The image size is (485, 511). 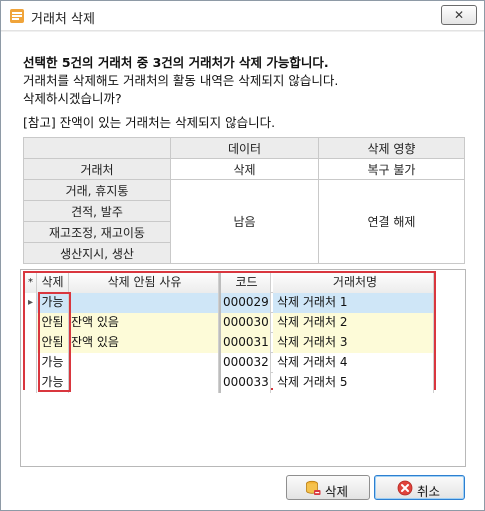 I want to click on confirm-question: 삭제하시겠습니까?, so click(x=72, y=98).